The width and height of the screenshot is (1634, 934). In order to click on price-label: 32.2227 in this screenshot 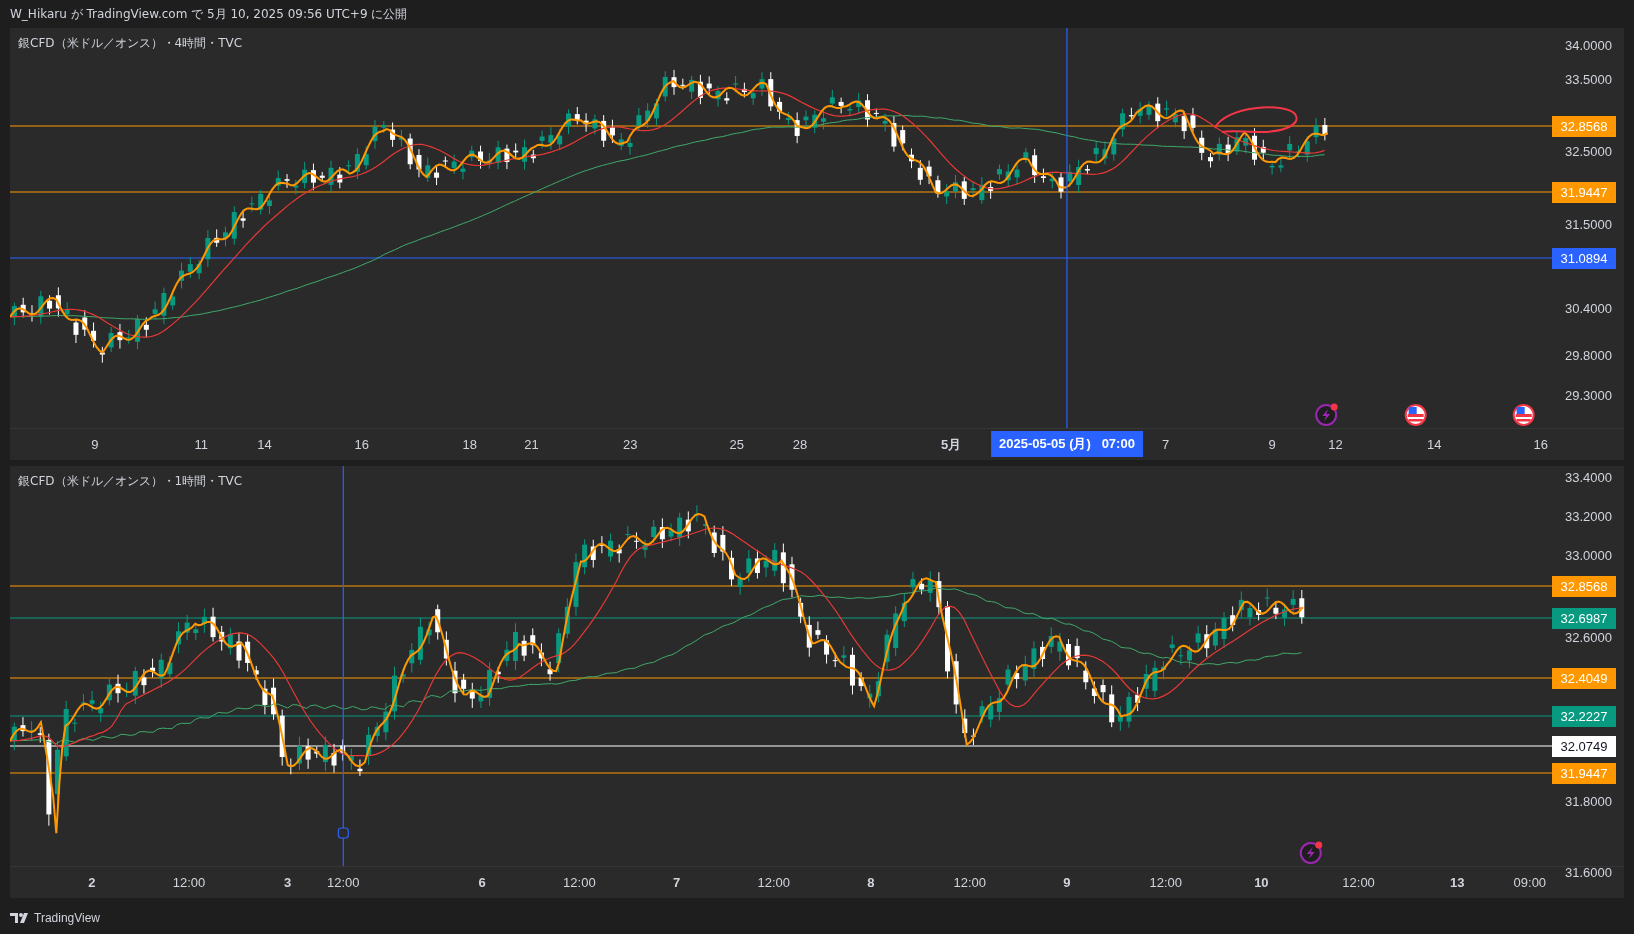, I will do `click(1584, 716)`.